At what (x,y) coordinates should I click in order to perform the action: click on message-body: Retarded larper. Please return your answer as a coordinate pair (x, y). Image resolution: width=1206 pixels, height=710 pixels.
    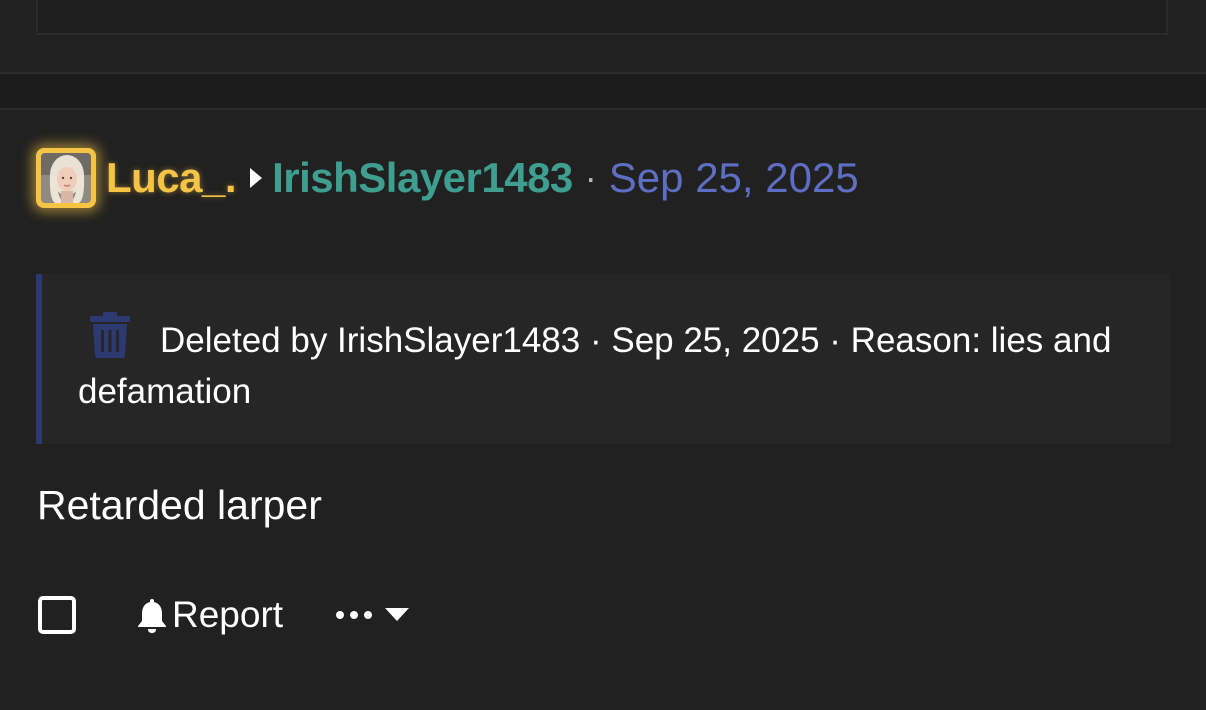
    Looking at the image, I should click on (179, 505).